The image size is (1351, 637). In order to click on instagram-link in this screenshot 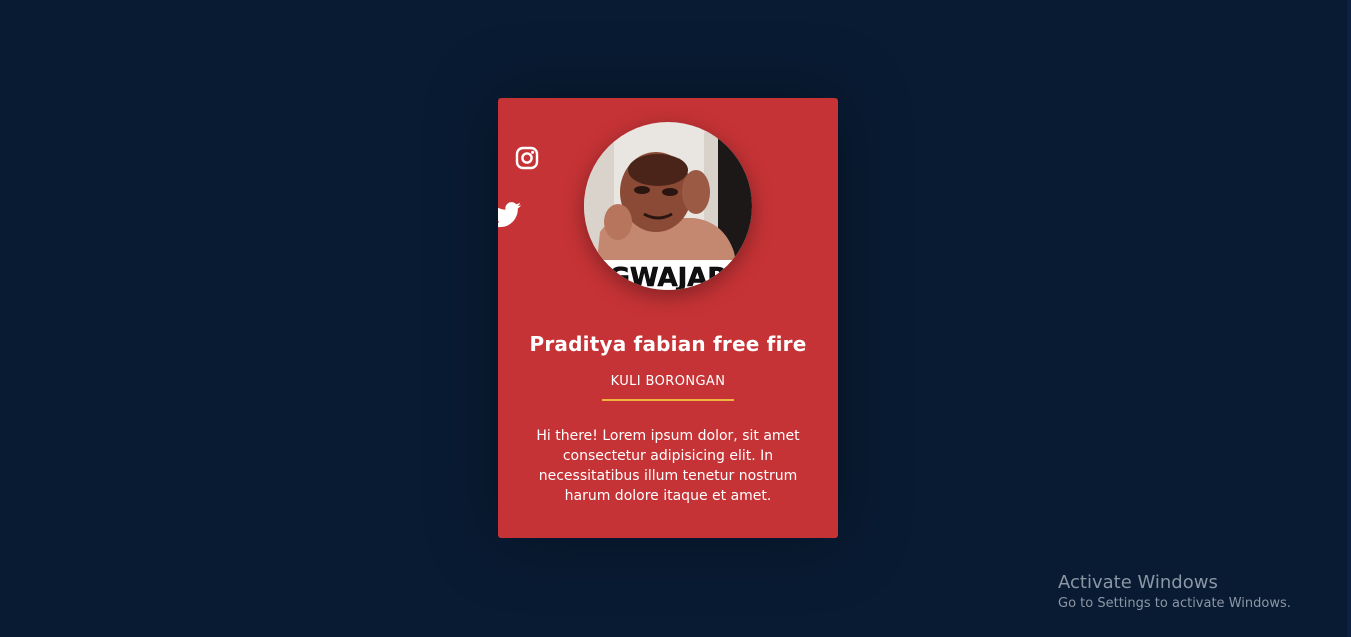, I will do `click(527, 158)`.